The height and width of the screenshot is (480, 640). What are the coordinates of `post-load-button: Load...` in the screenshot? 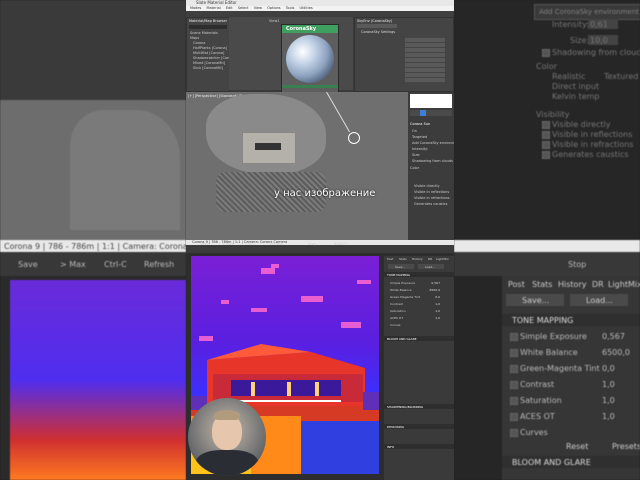 It's located at (431, 266).